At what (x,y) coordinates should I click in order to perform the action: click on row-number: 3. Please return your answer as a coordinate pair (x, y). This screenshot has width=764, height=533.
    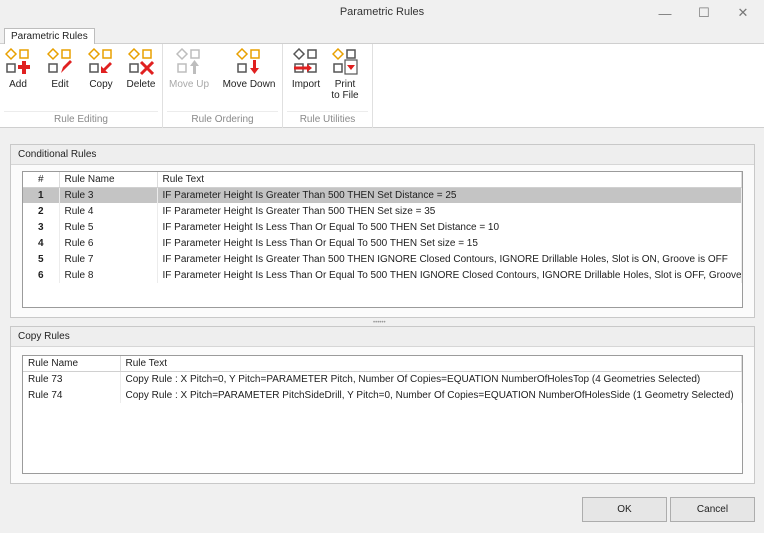
    Looking at the image, I should click on (41, 227).